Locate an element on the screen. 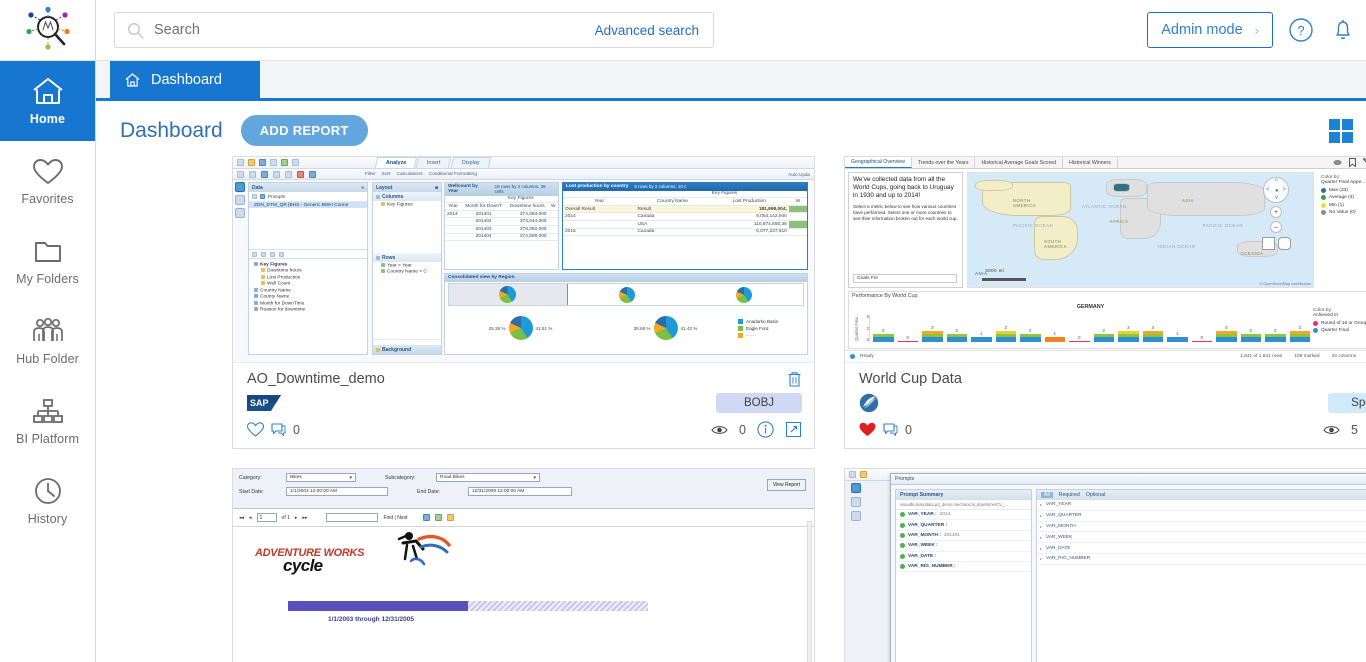  map-zoom-in-button: + is located at coordinates (1276, 212).